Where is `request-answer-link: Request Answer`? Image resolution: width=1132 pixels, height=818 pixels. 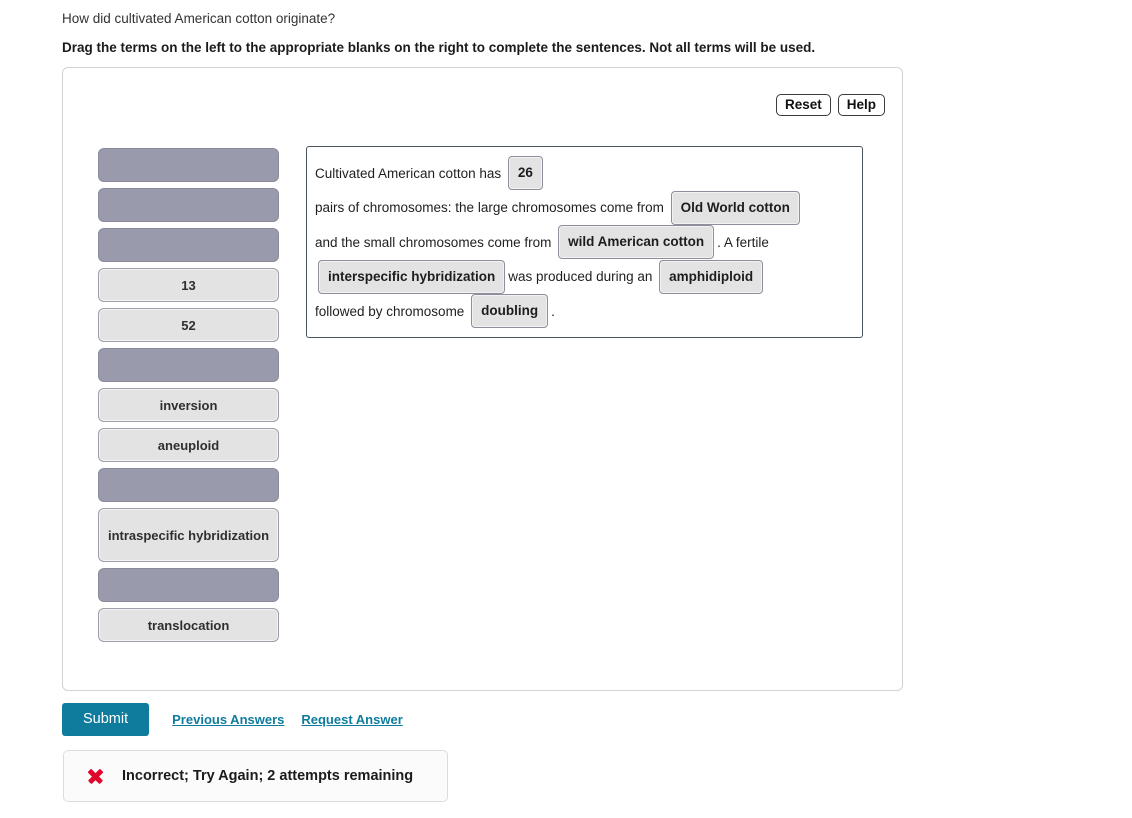
request-answer-link: Request Answer is located at coordinates (351, 719).